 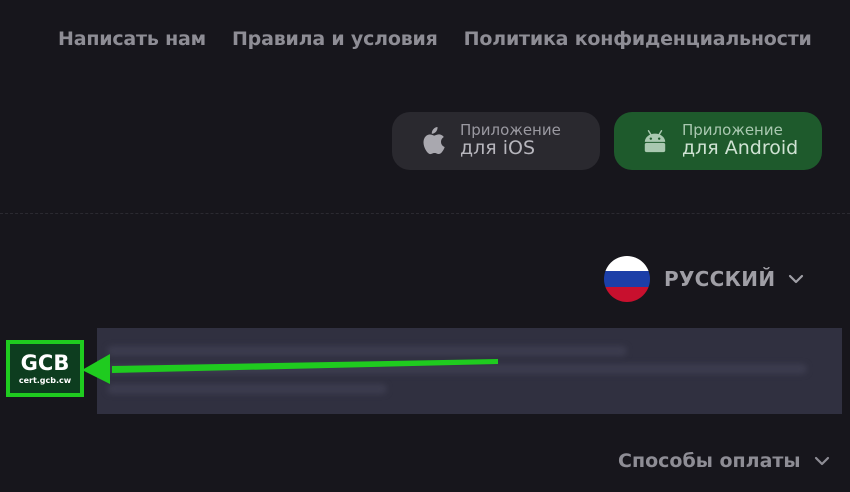 I want to click on android-app-button: Приложение для Android, so click(x=718, y=141).